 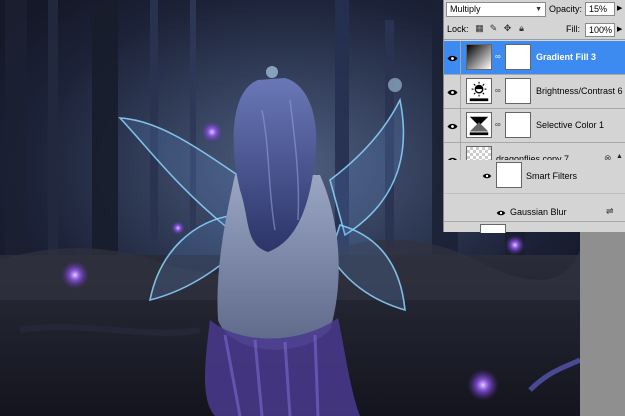 I want to click on lock-position-icon: ✥, so click(x=507, y=28).